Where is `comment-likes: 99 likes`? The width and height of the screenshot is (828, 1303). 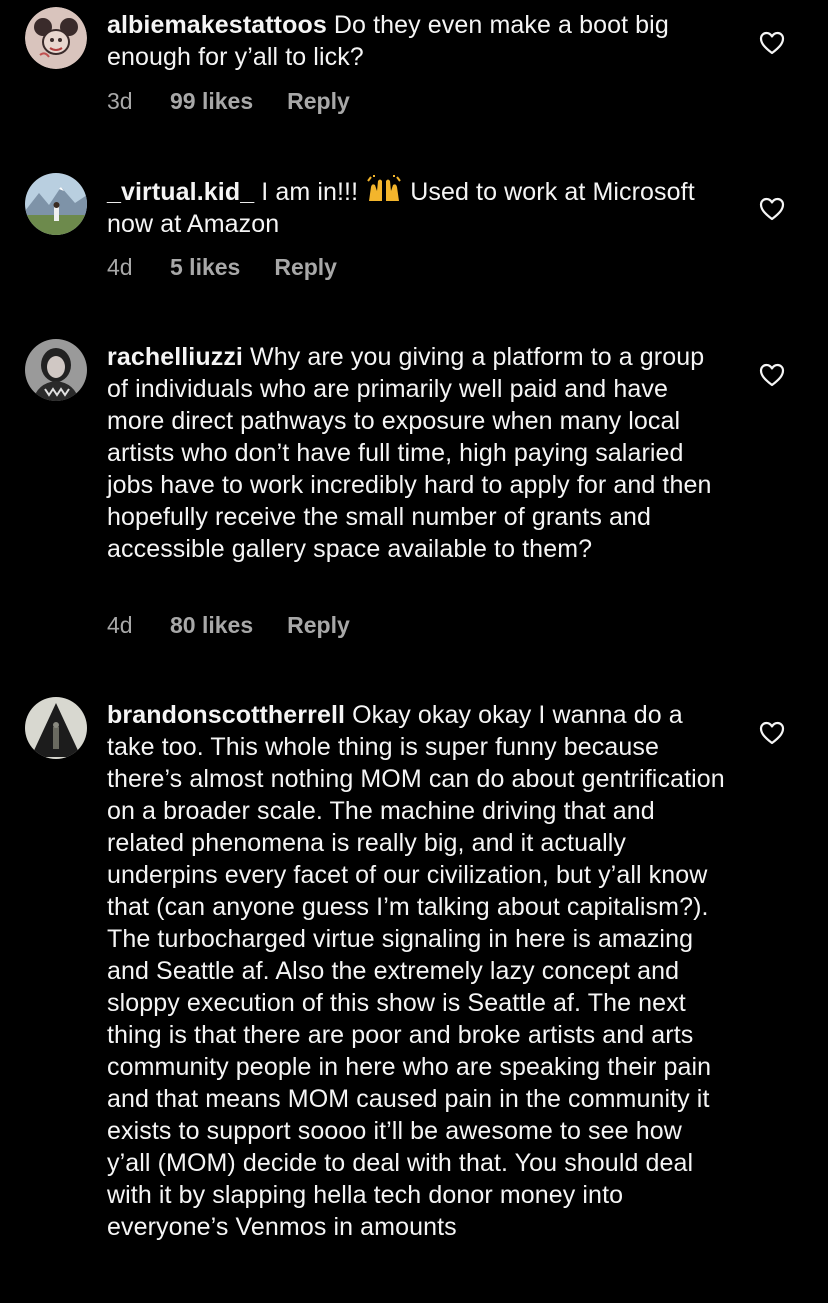
comment-likes: 99 likes is located at coordinates (211, 101).